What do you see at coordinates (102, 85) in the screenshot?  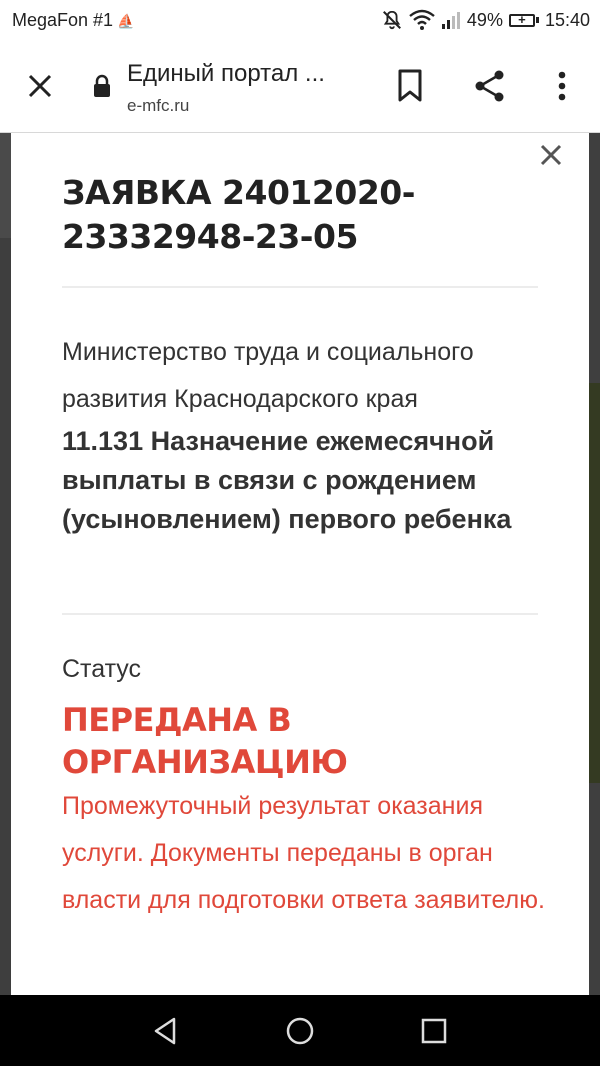 I see `lock-icon` at bounding box center [102, 85].